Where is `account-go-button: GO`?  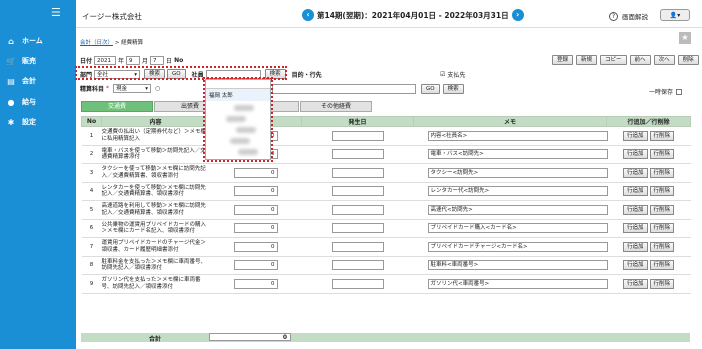 account-go-button: GO is located at coordinates (430, 89).